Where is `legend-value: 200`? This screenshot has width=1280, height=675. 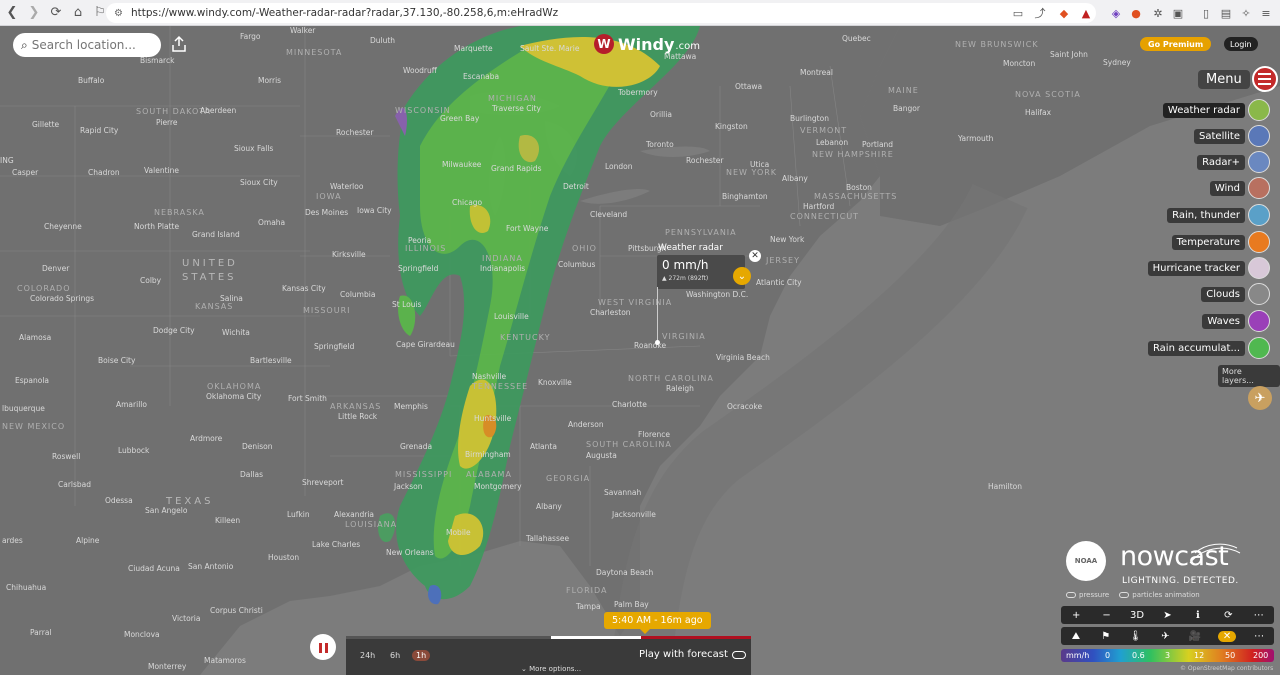 legend-value: 200 is located at coordinates (1261, 655).